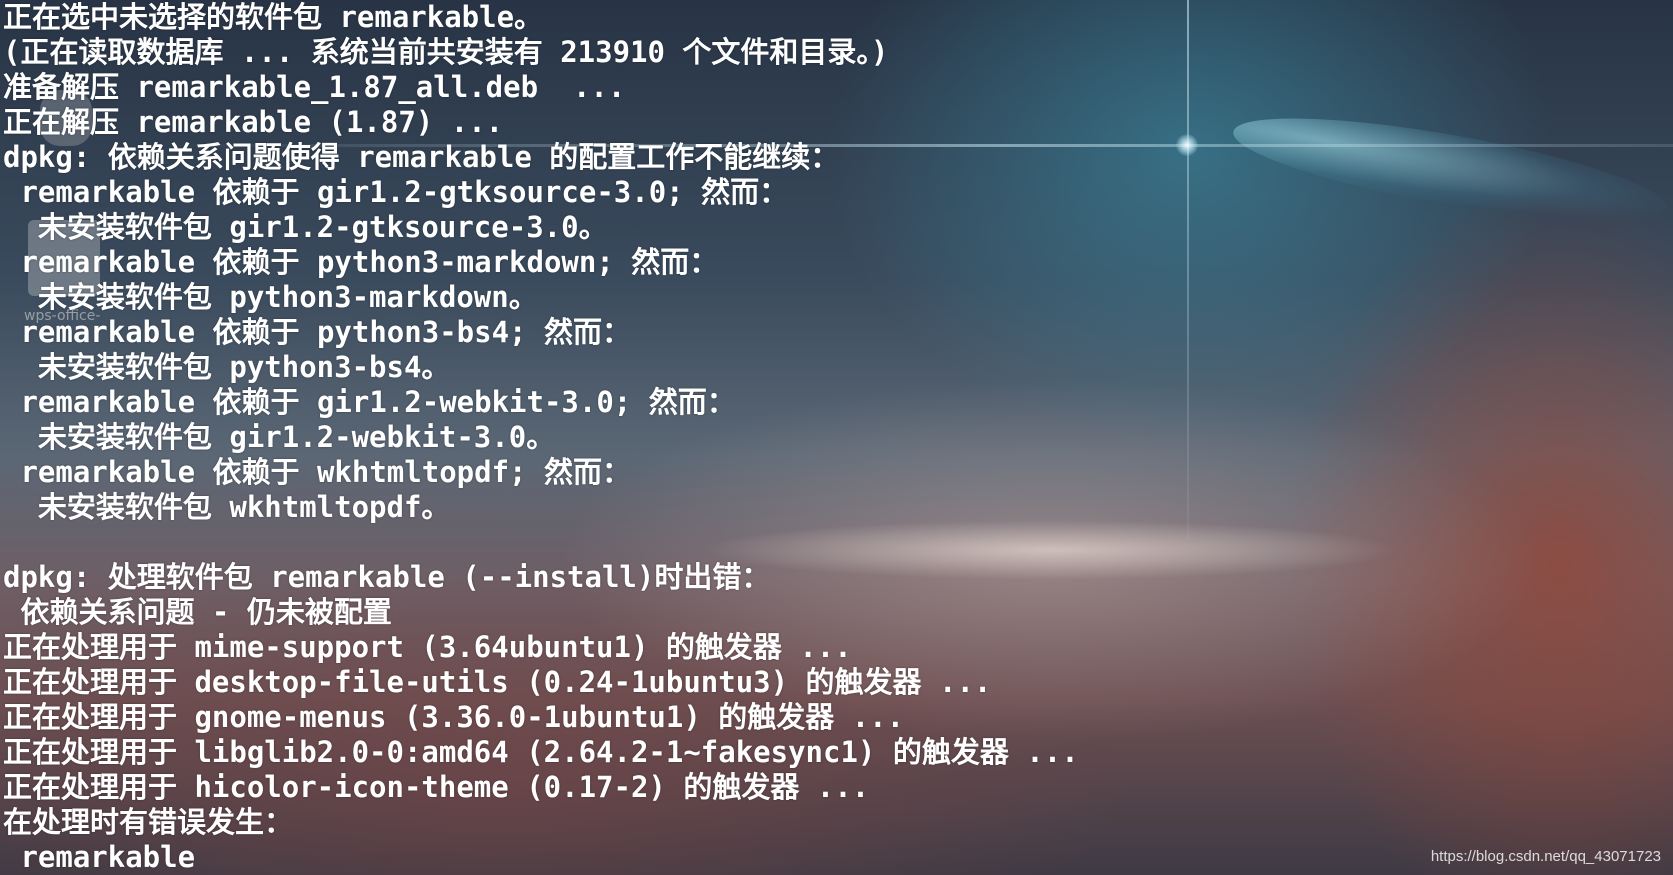  What do you see at coordinates (387, 577) in the screenshot?
I see `terminal-line: dpkg: 处理软件包 remarkable (--install)时出错：` at bounding box center [387, 577].